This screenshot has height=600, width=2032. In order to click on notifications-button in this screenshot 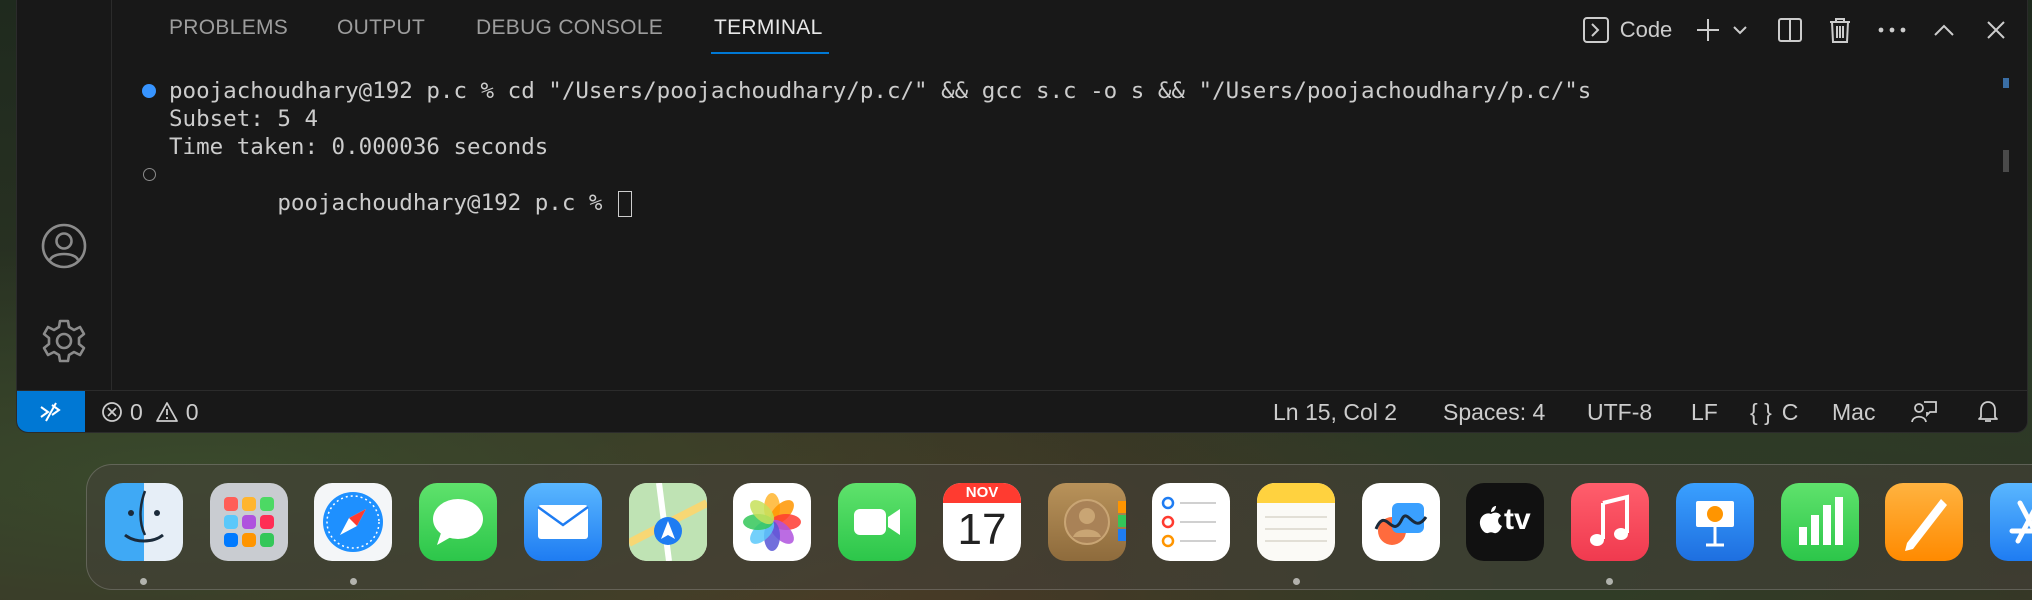, I will do `click(1988, 411)`.